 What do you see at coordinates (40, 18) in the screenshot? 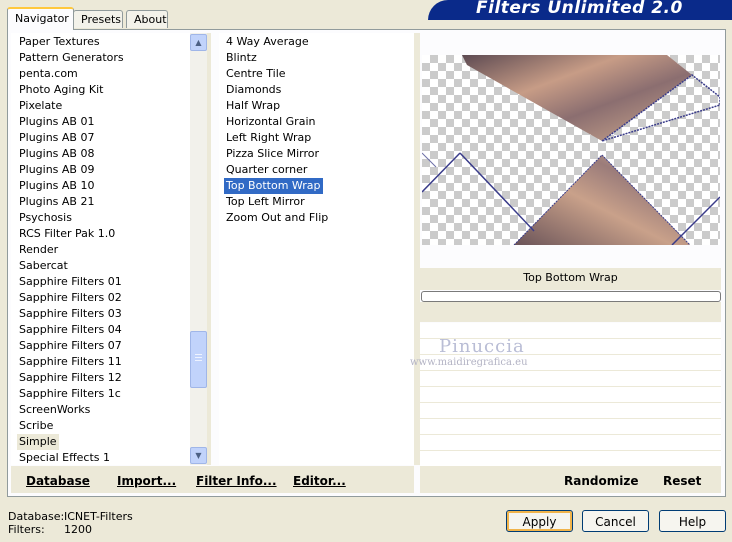
I see `tab-navigator: Navigator` at bounding box center [40, 18].